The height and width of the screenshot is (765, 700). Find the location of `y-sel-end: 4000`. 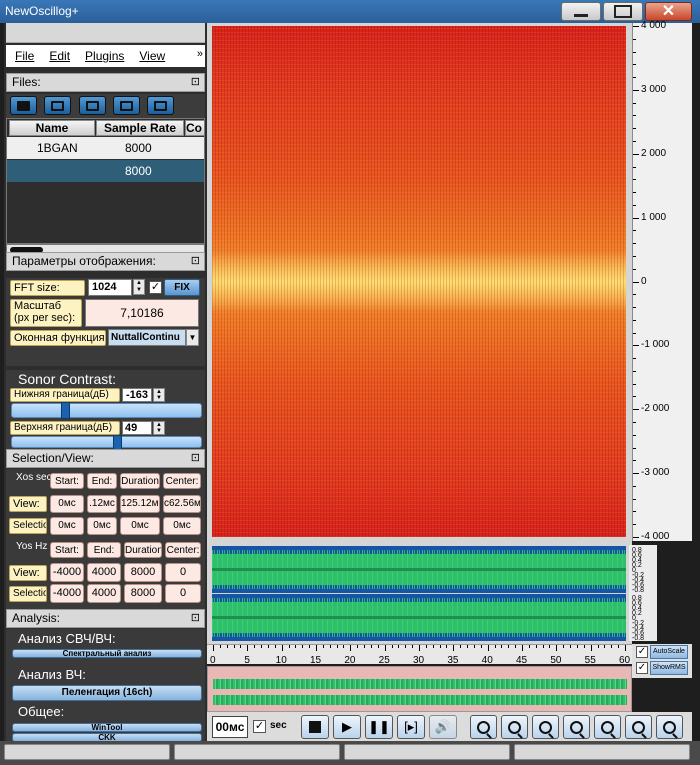

y-sel-end: 4000 is located at coordinates (104, 593).